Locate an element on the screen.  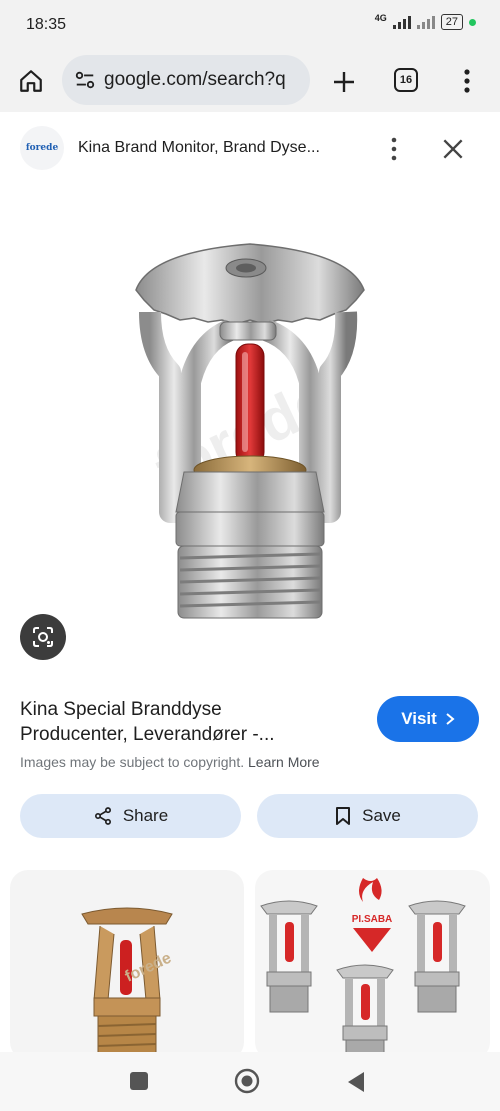
close-button is located at coordinates (453, 149).